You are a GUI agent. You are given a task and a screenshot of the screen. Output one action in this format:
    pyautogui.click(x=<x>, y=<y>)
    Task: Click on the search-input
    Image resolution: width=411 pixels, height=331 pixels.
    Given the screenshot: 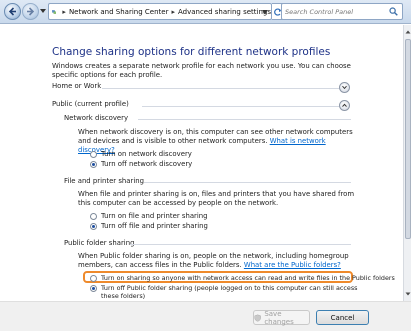 What is the action you would take?
    pyautogui.click(x=334, y=11)
    